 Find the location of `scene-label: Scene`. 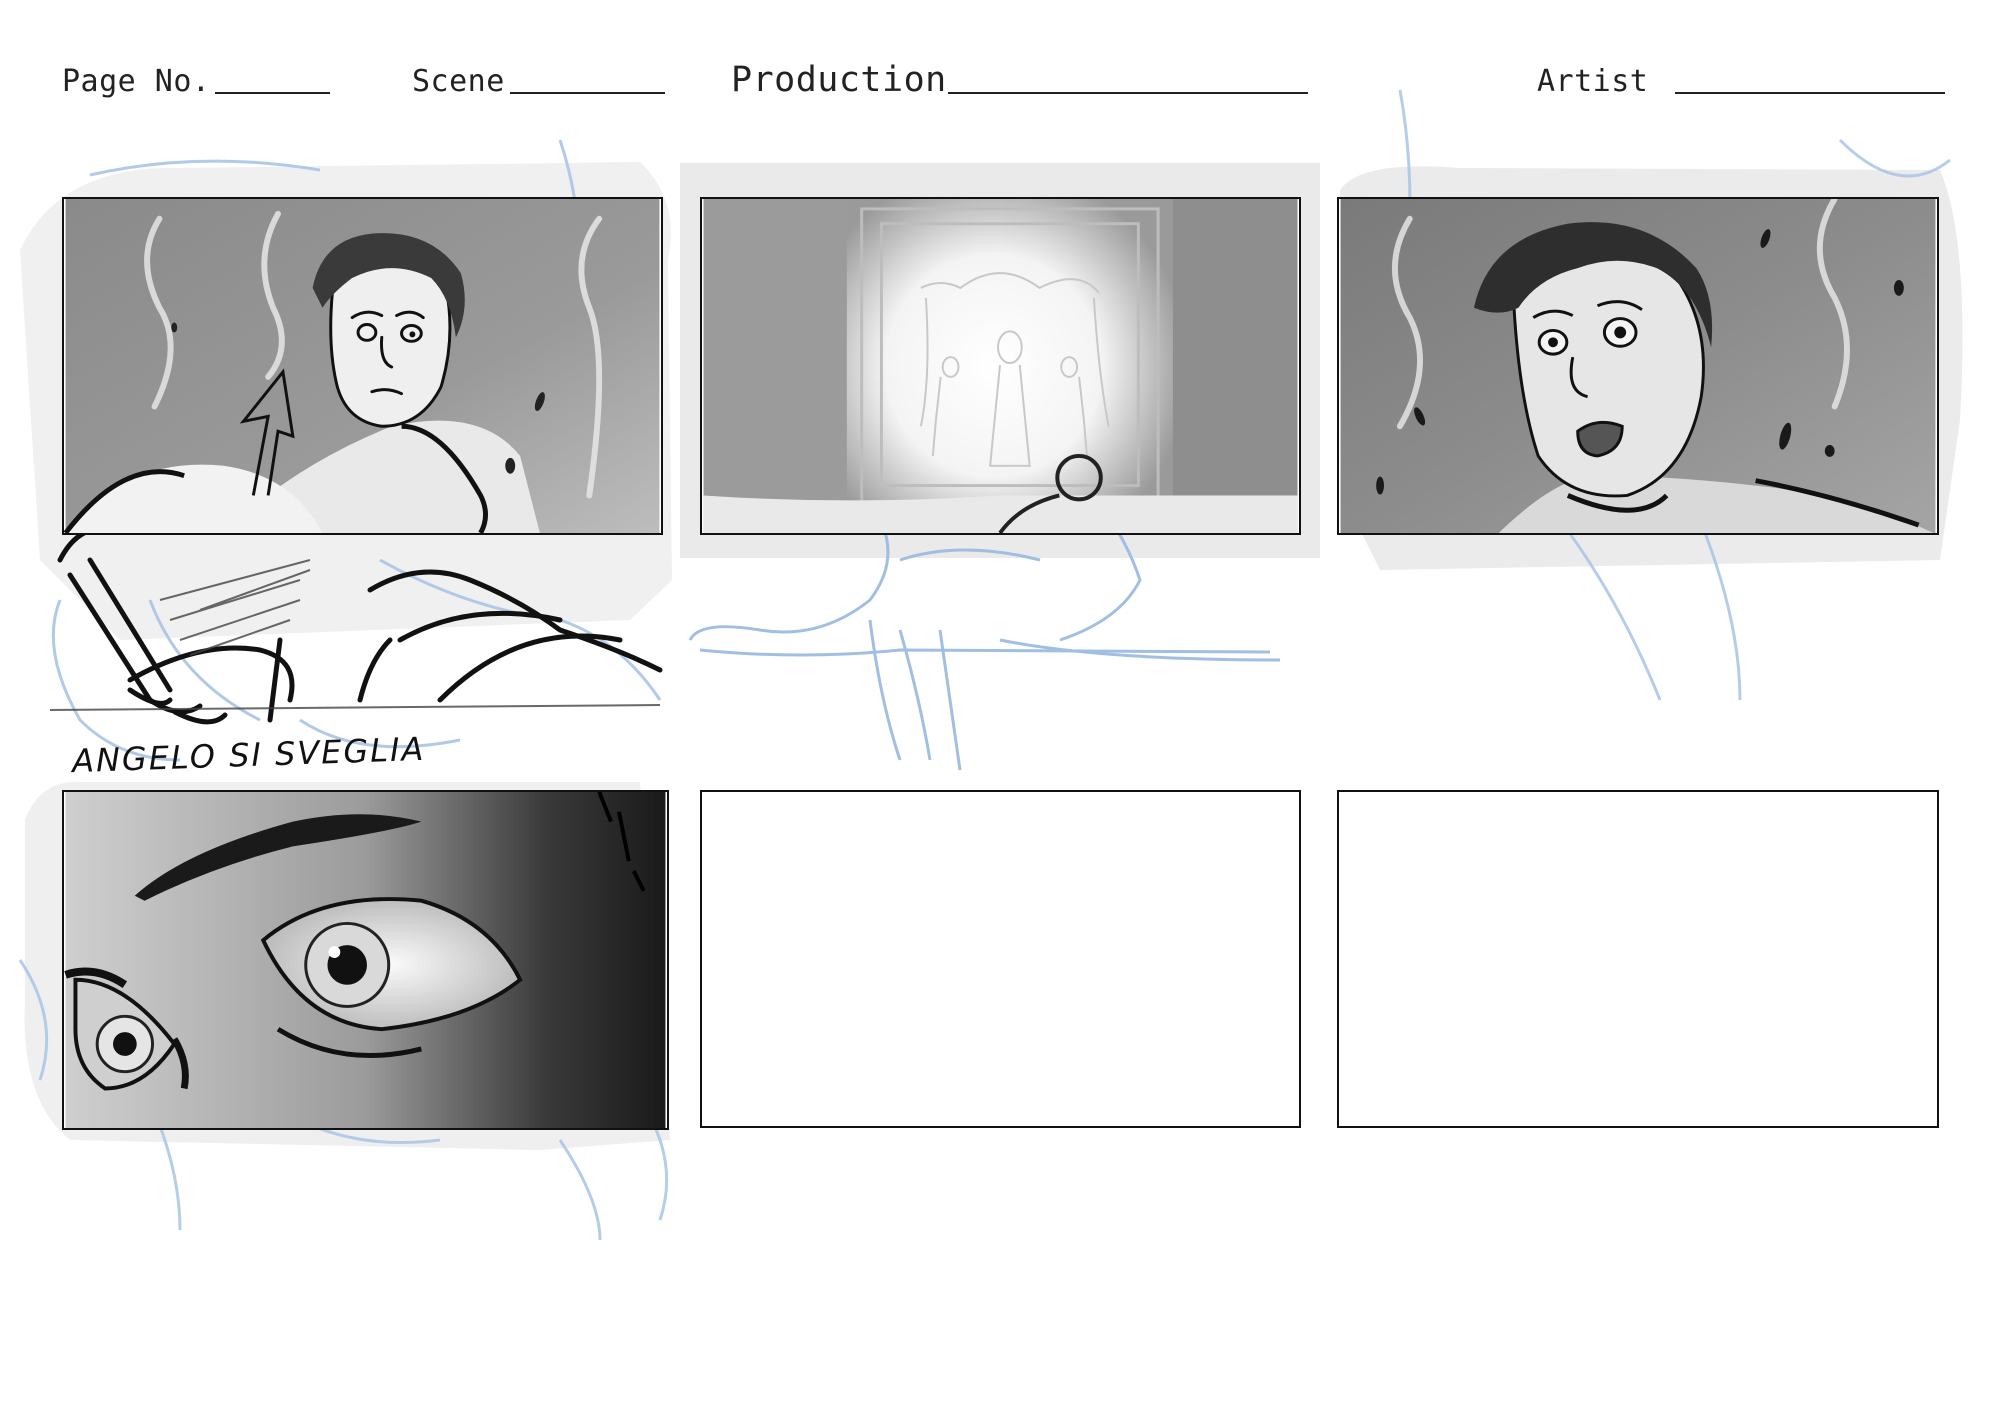

scene-label: Scene is located at coordinates (458, 81).